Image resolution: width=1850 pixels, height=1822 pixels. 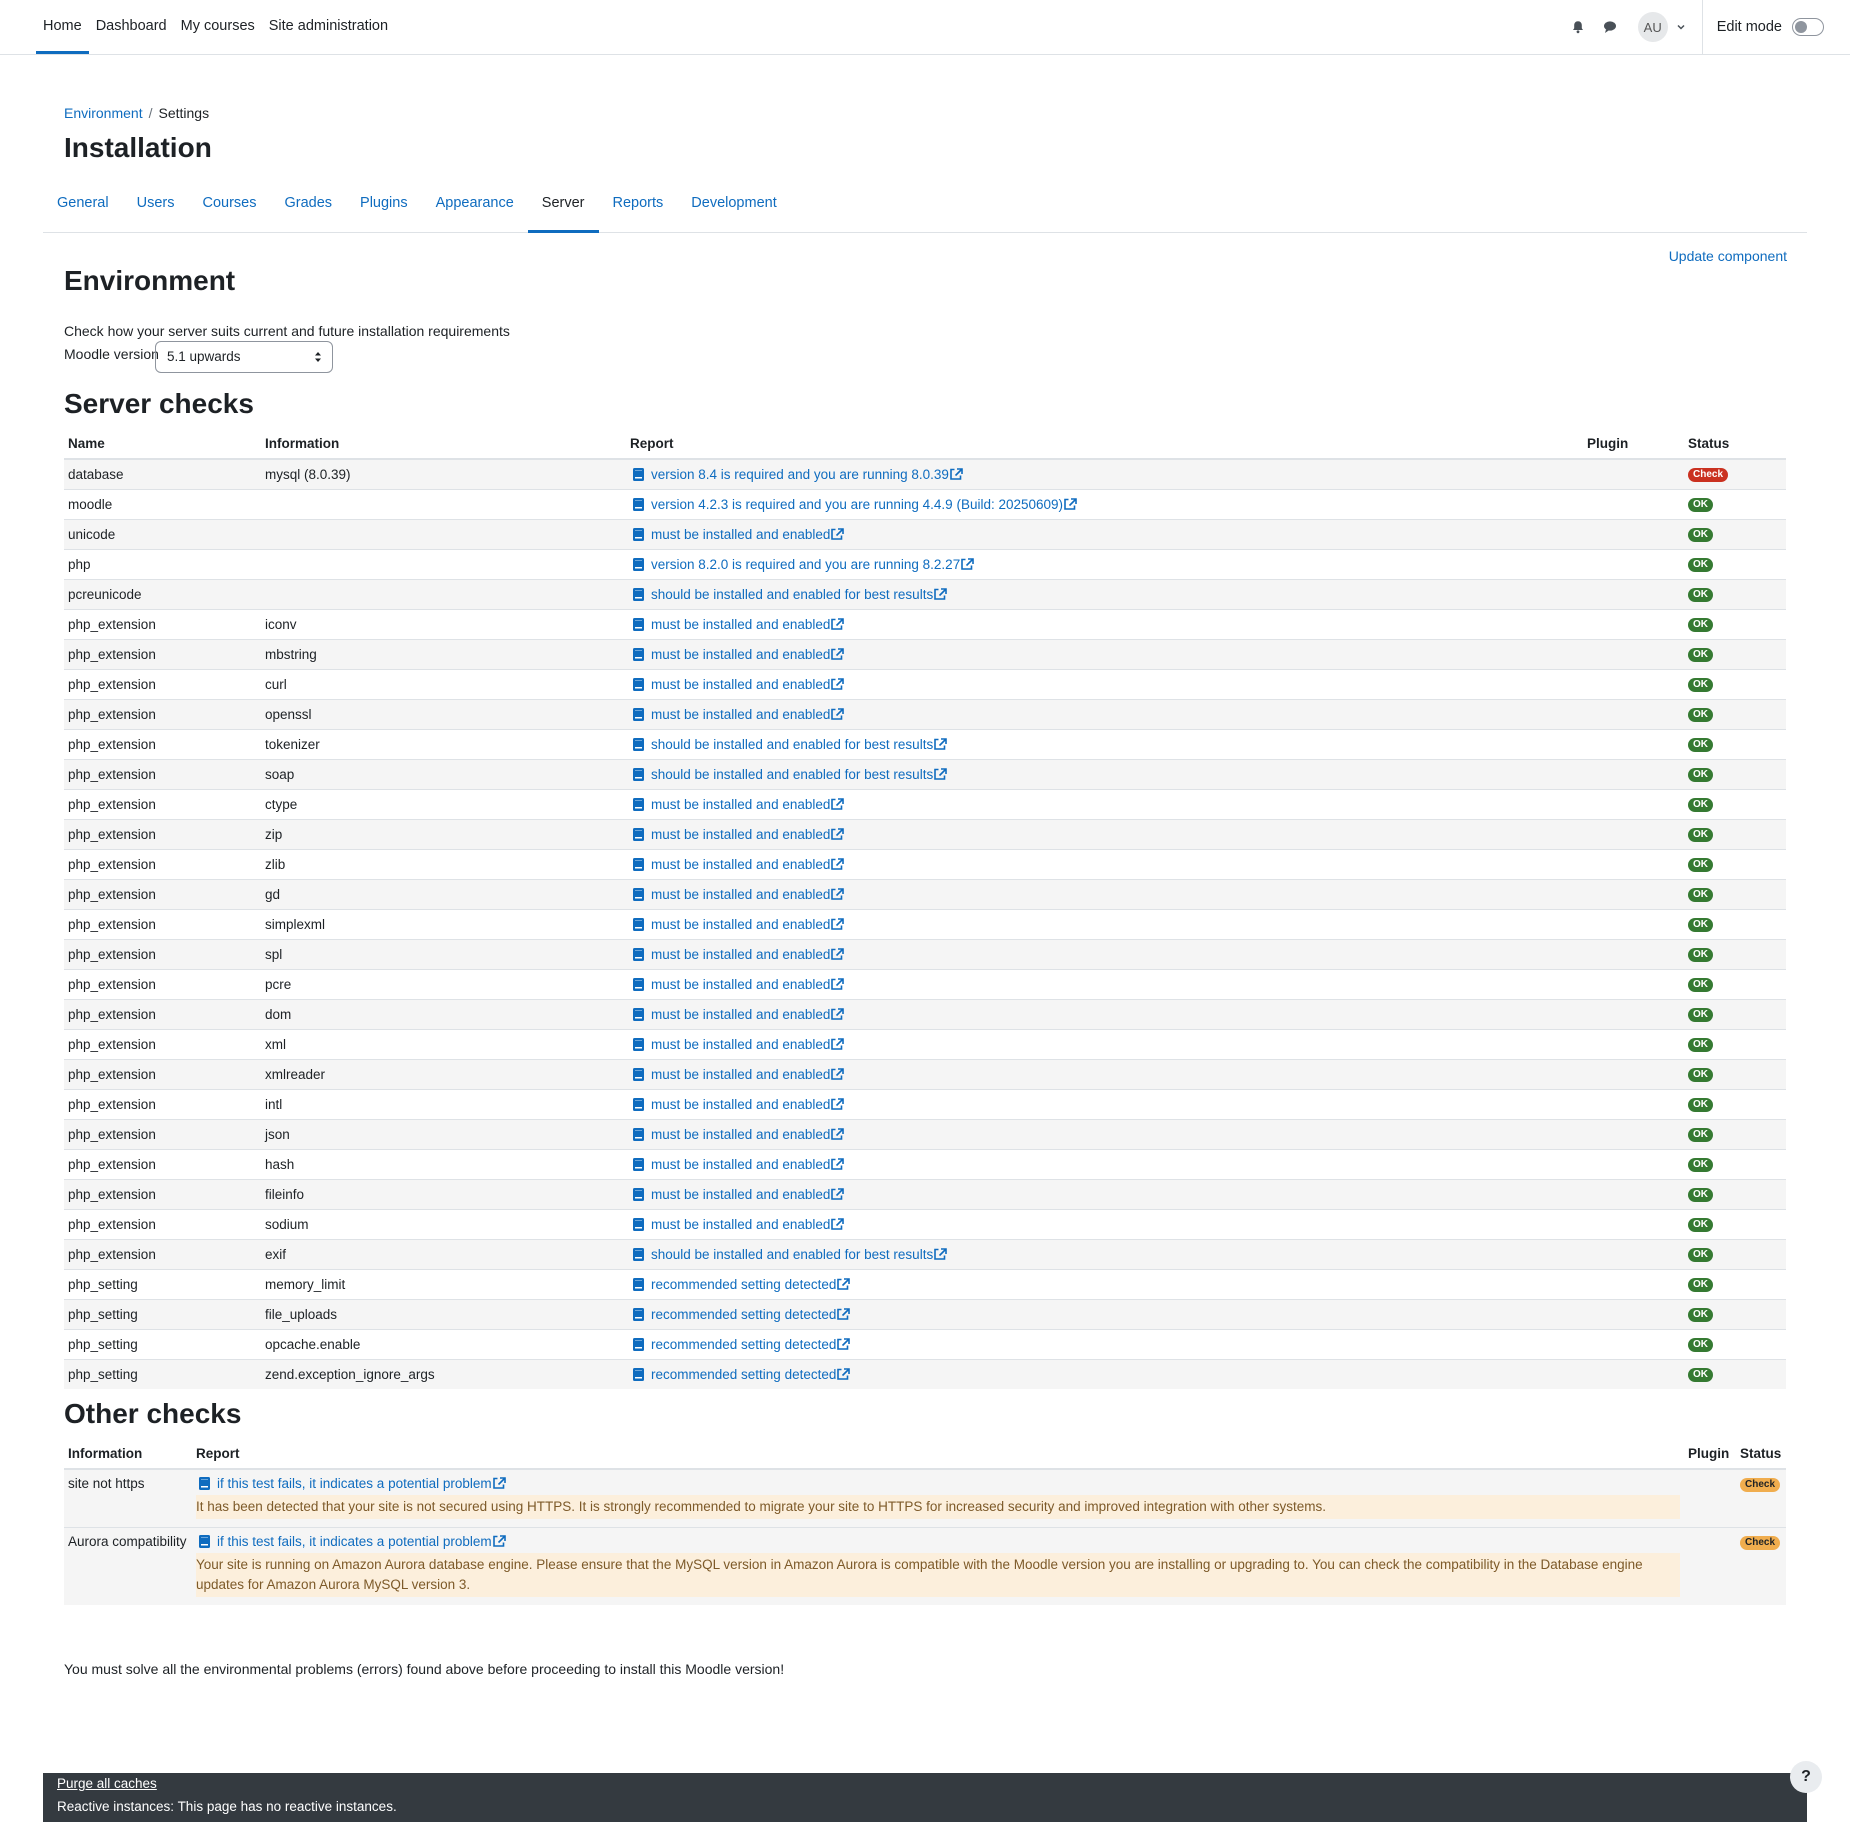 What do you see at coordinates (156, 206) in the screenshot?
I see `tab-users: Users` at bounding box center [156, 206].